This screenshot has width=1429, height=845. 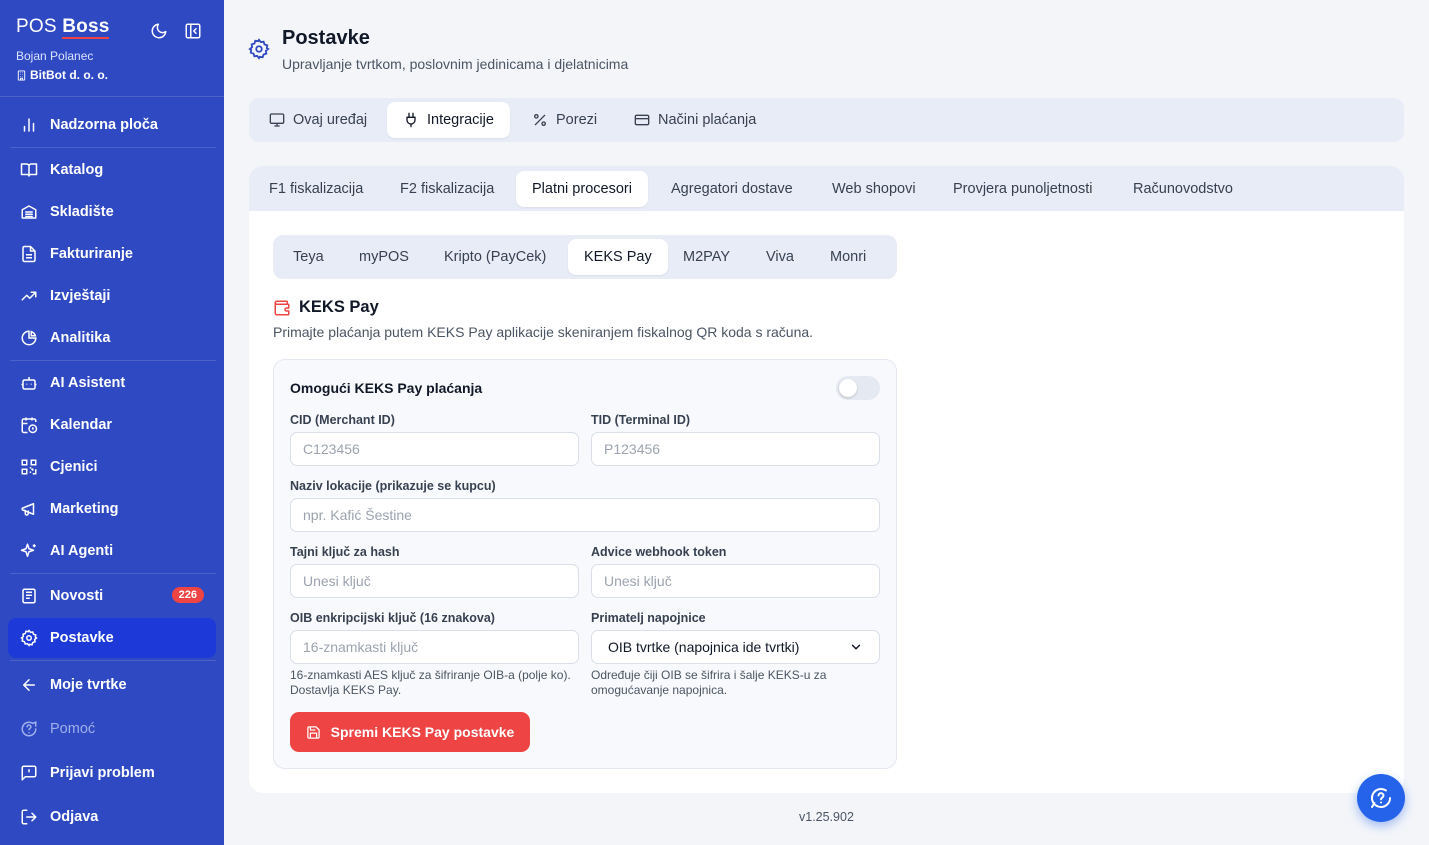 What do you see at coordinates (112, 596) in the screenshot?
I see `sidebar-item-novosti: Novosti 226` at bounding box center [112, 596].